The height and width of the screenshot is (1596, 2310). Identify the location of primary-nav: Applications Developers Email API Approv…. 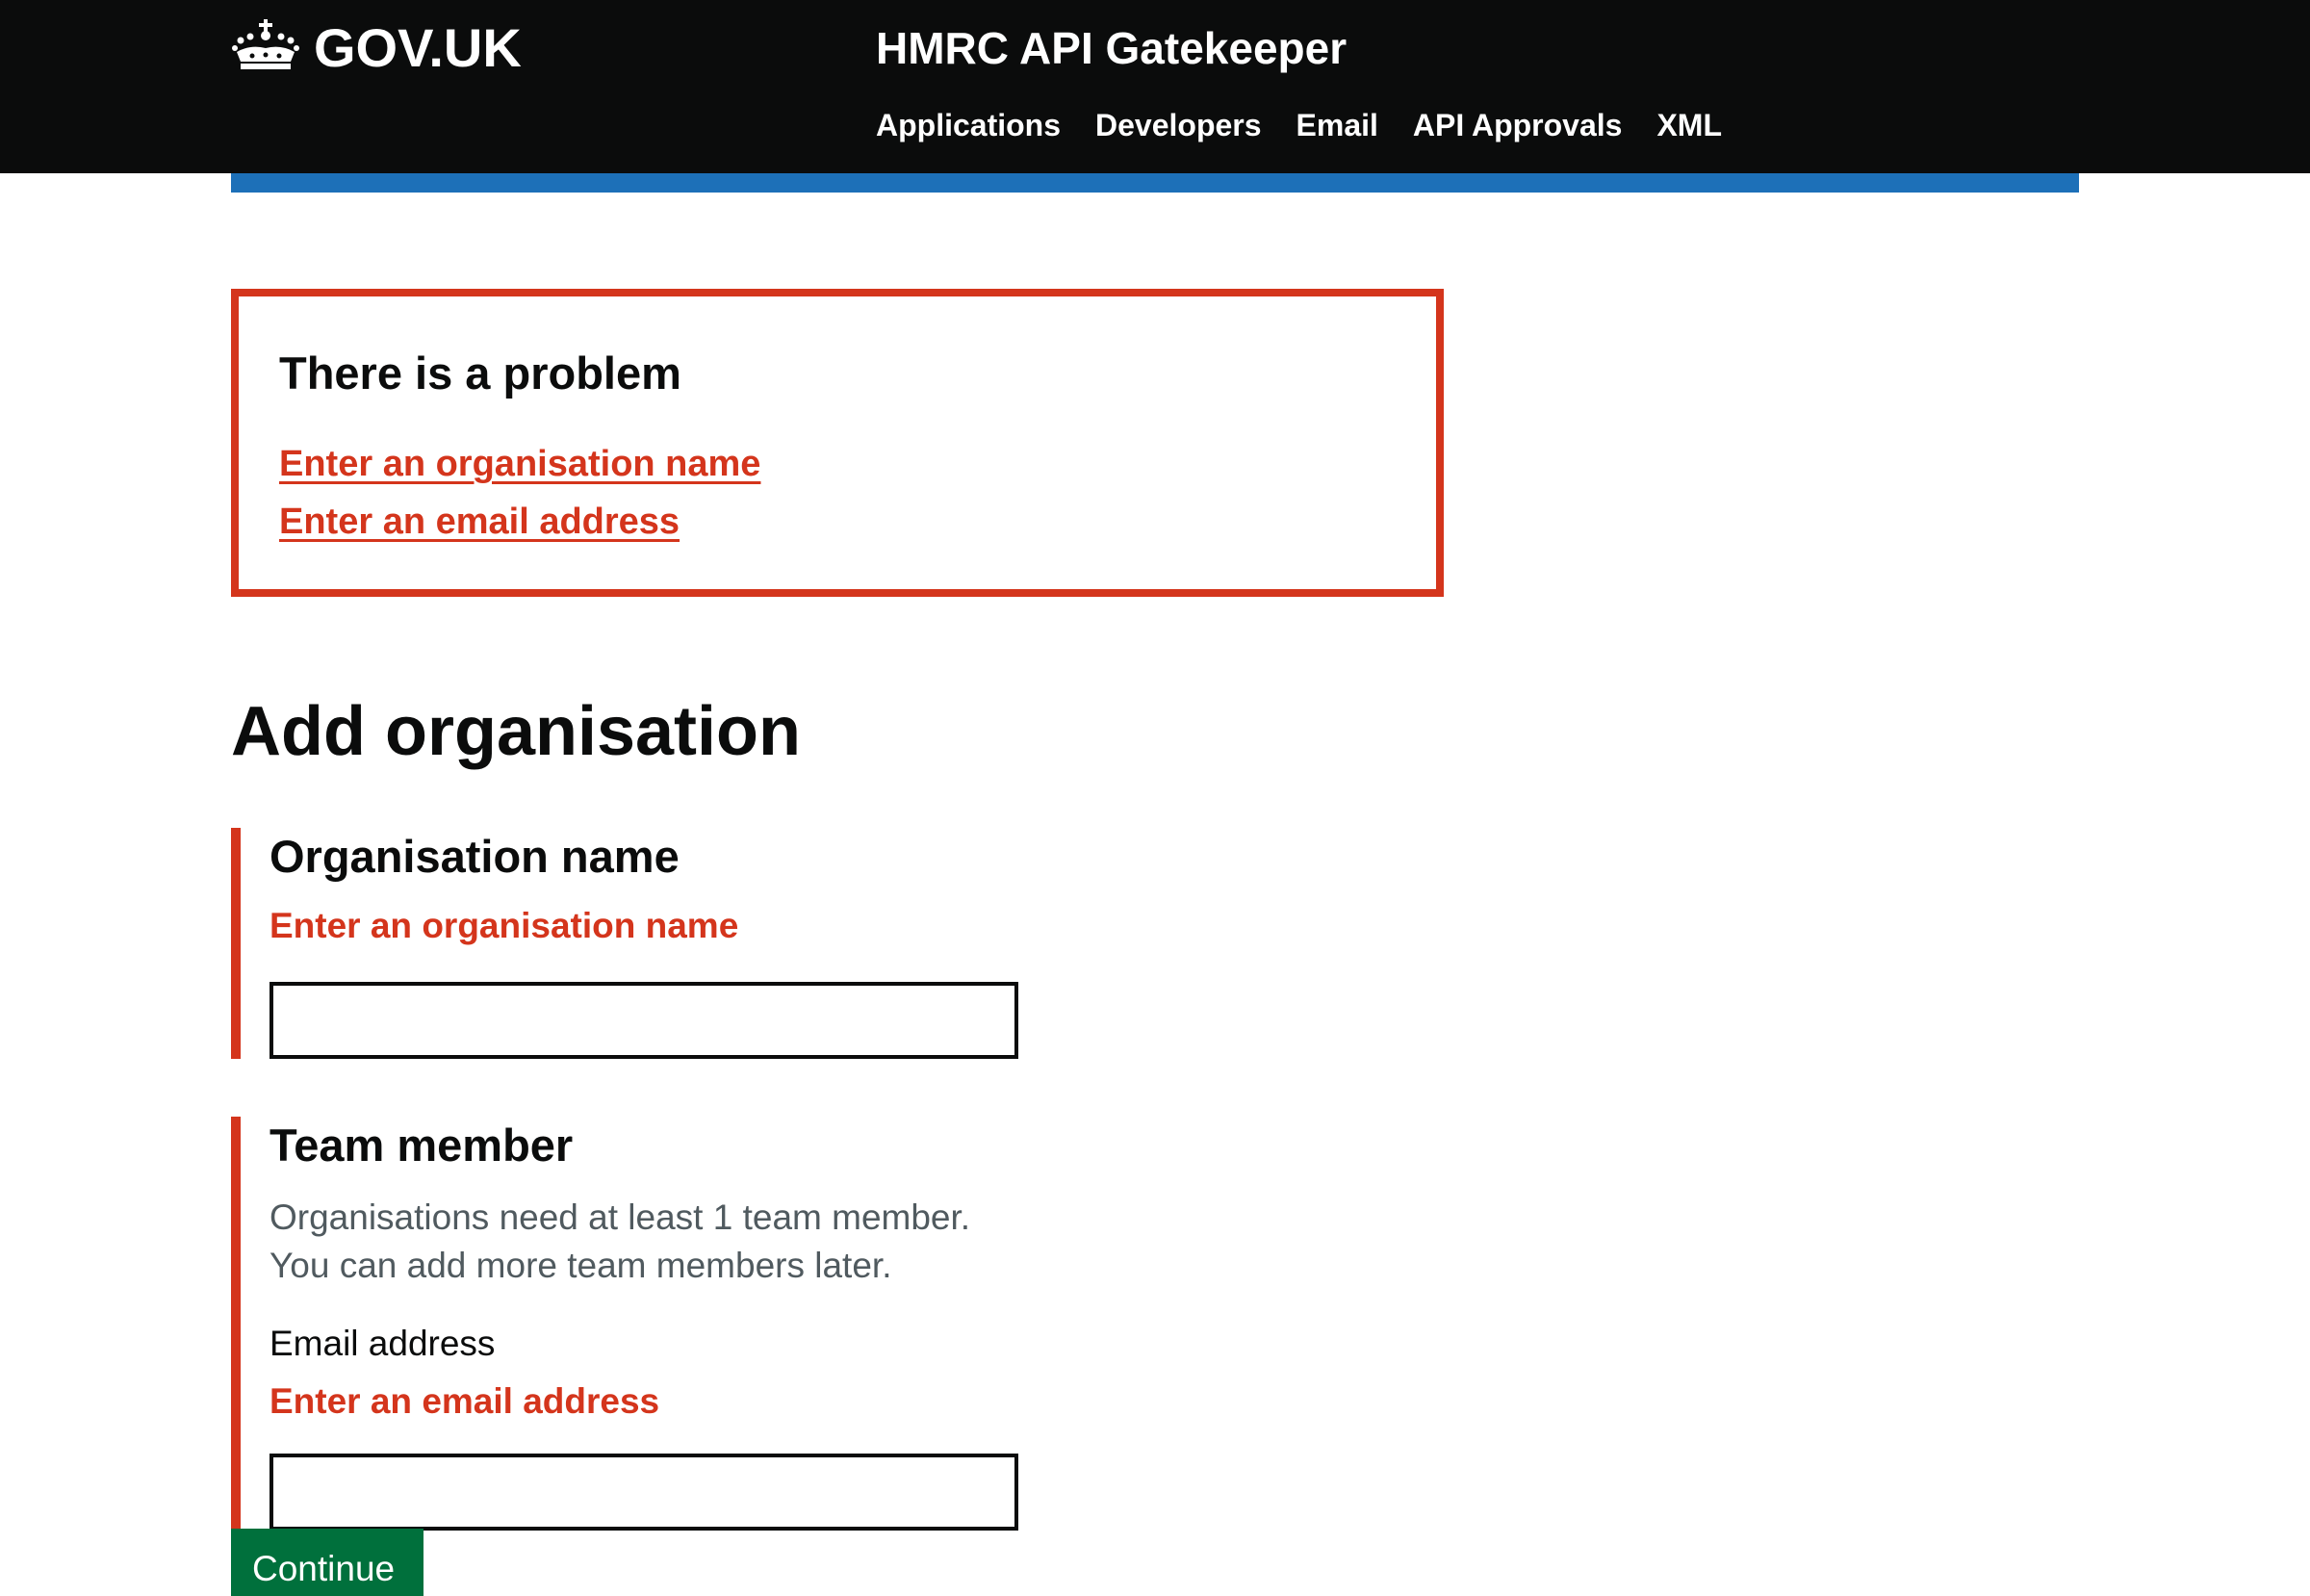
(1316, 125).